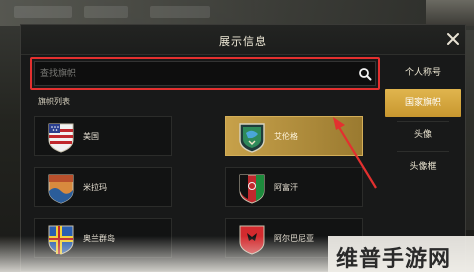 This screenshot has width=474, height=272. What do you see at coordinates (95, 187) in the screenshot?
I see `flag-name: 米拉玛` at bounding box center [95, 187].